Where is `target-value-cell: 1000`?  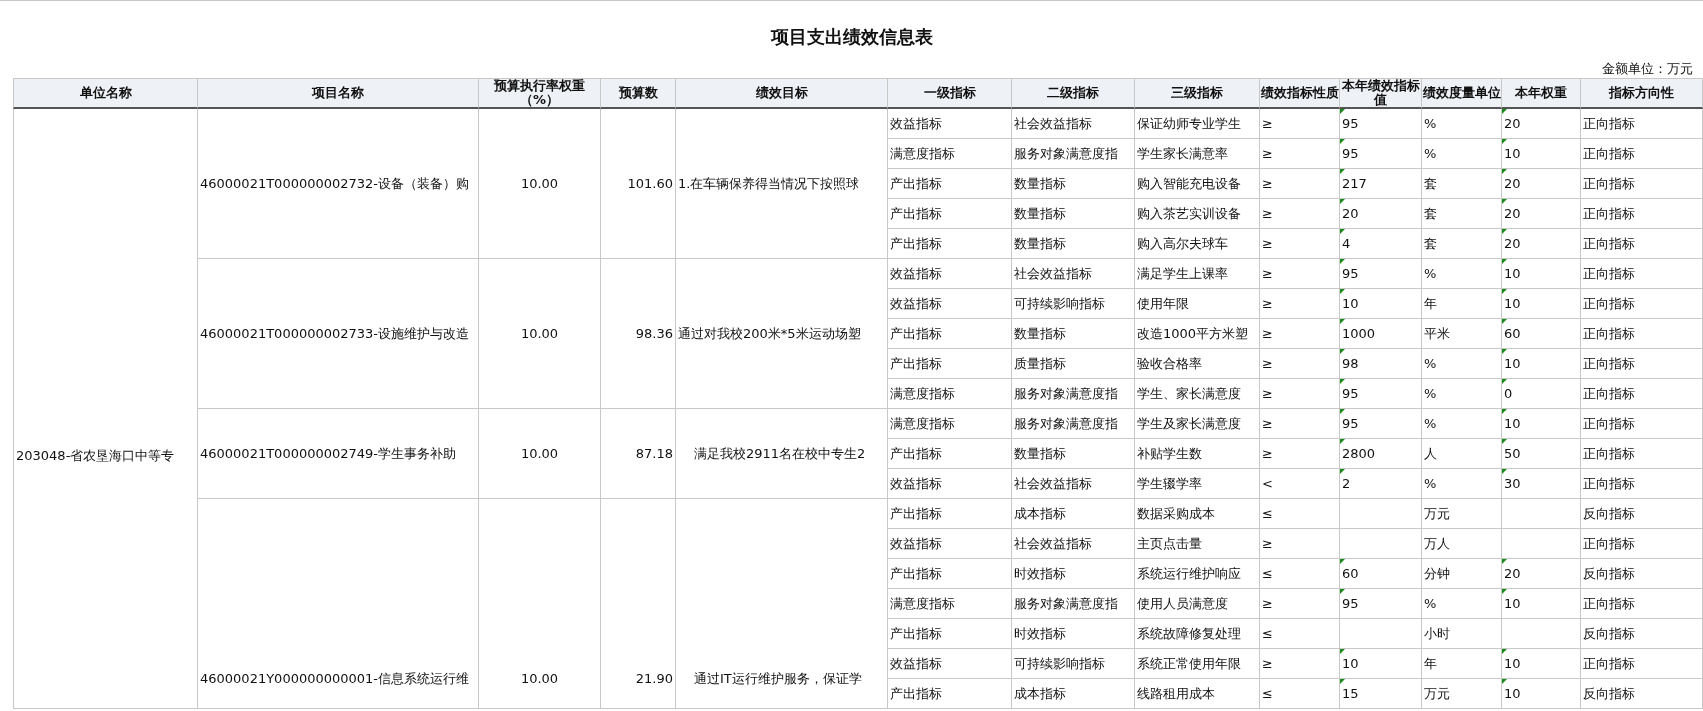 target-value-cell: 1000 is located at coordinates (1381, 334).